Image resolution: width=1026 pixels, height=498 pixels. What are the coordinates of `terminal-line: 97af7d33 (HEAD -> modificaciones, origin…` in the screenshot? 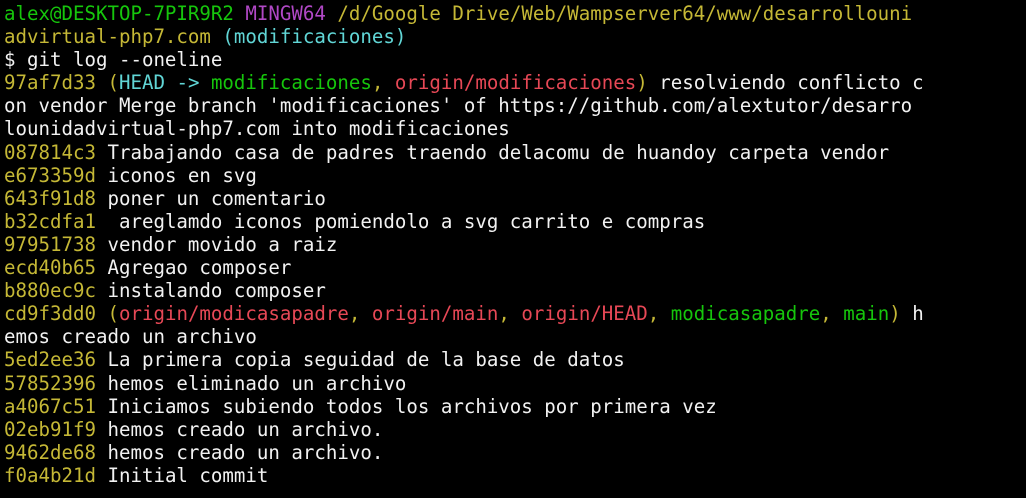 It's located at (515, 82).